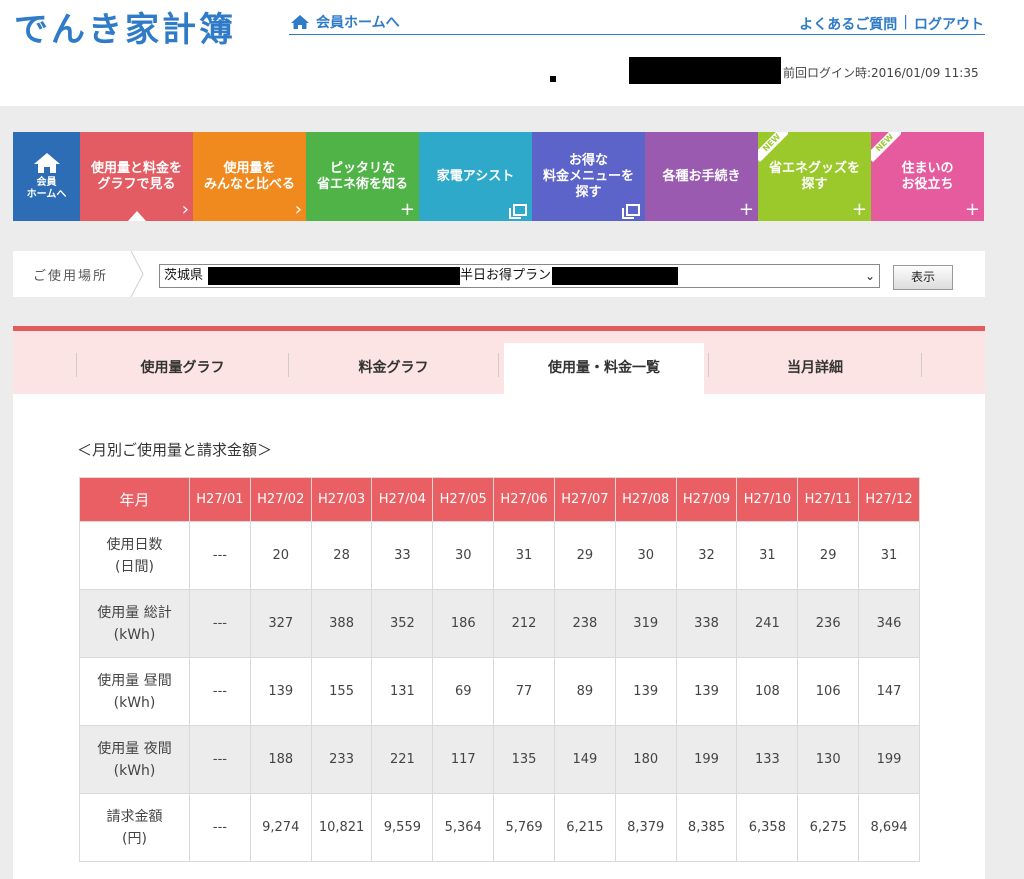 The image size is (1024, 879). What do you see at coordinates (524, 499) in the screenshot?
I see `header-month: H27/06` at bounding box center [524, 499].